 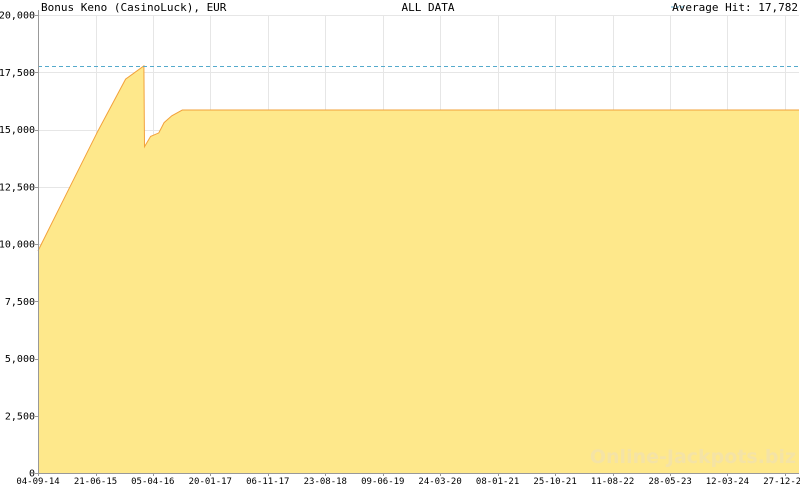 I want to click on x-tick-label: 27-12-24, so click(x=781, y=482).